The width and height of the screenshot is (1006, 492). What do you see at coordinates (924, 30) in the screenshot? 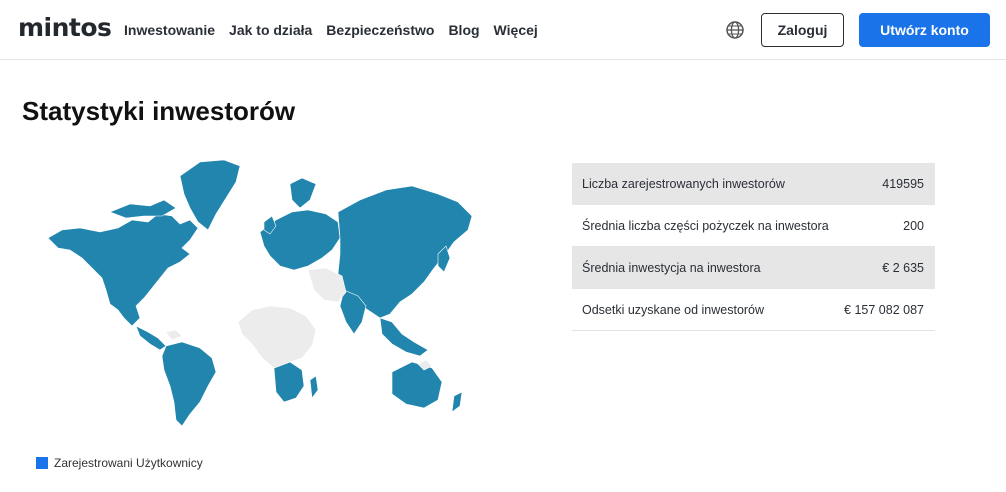
I see `create-account-button: Utwórz konto` at bounding box center [924, 30].